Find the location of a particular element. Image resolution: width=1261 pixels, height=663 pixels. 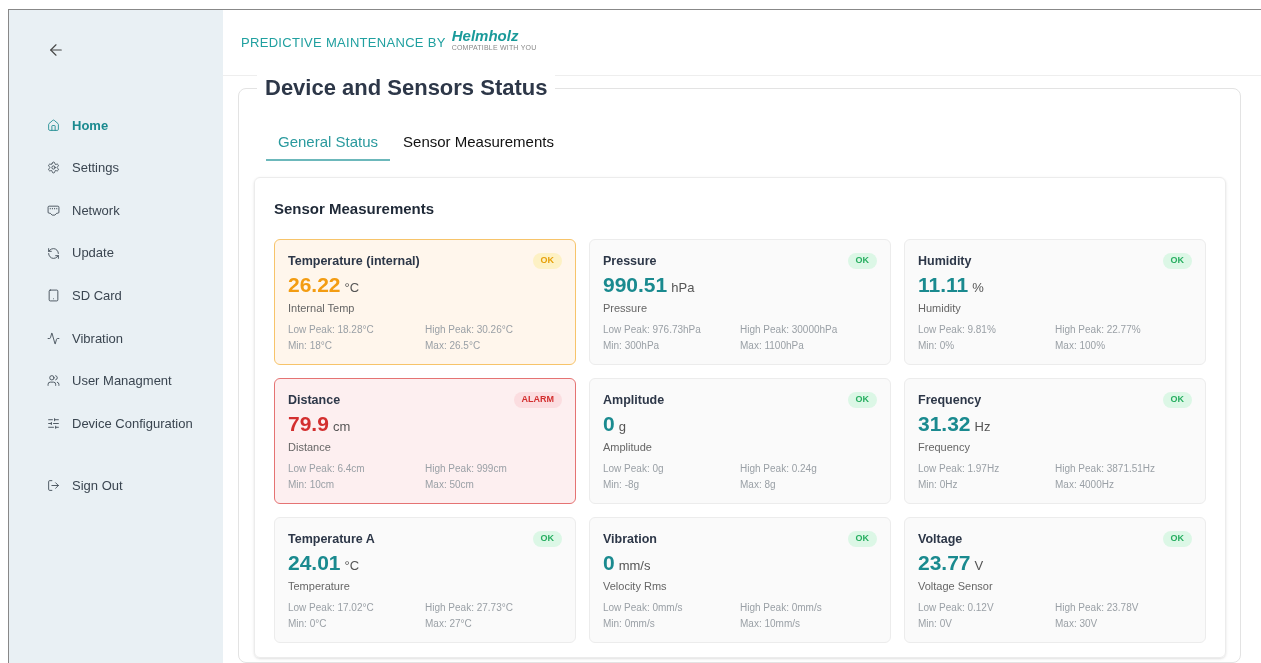

header-title: PREDICTIVE MAINTENANCE BY is located at coordinates (343, 42).